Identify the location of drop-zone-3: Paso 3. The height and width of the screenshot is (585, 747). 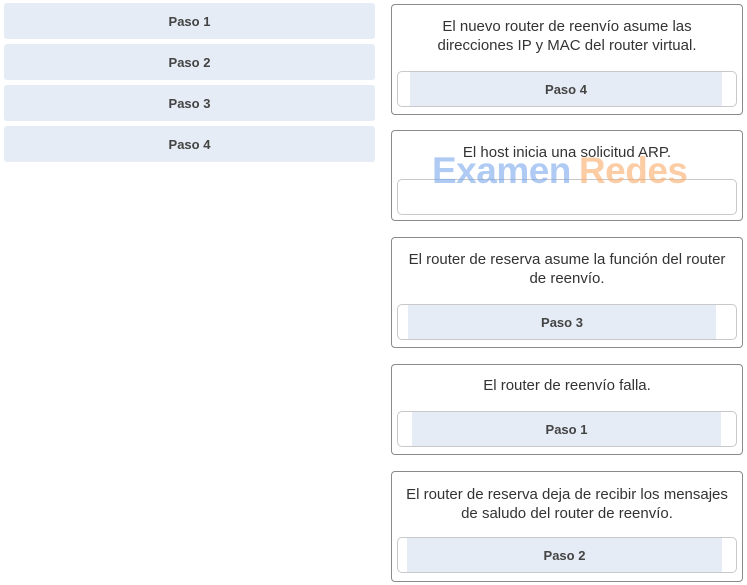
(567, 322).